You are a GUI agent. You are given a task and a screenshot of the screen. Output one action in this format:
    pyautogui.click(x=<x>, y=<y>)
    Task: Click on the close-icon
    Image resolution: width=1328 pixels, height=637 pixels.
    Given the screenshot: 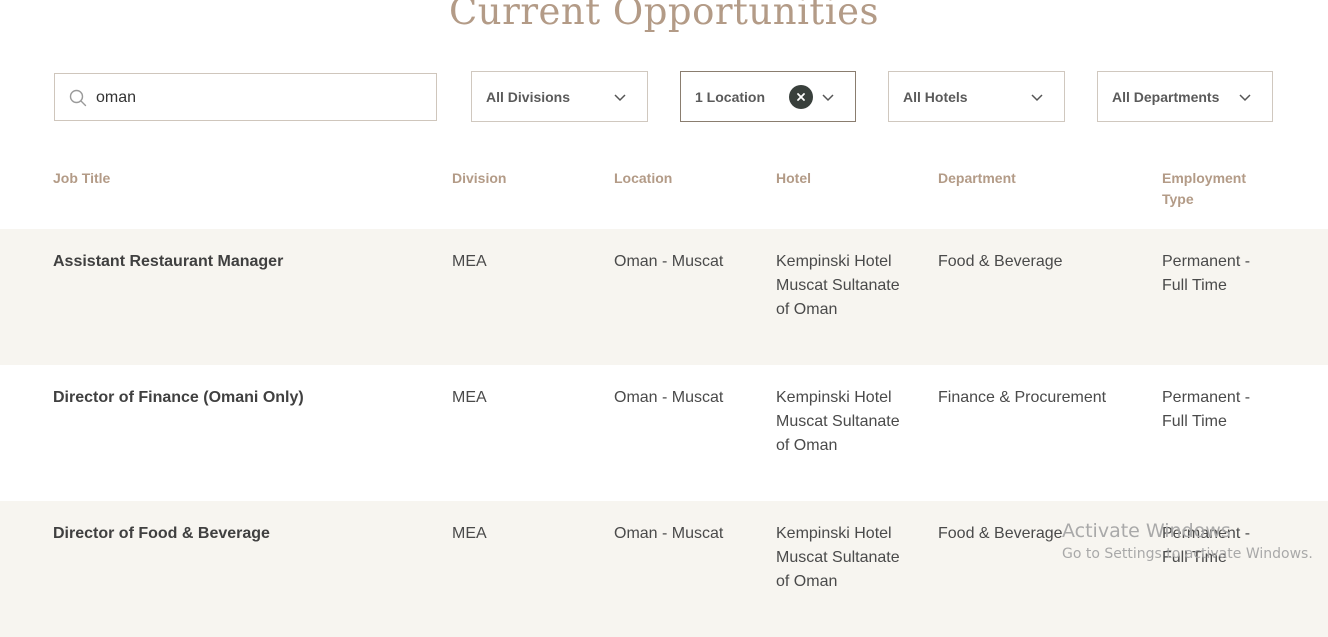 What is the action you would take?
    pyautogui.click(x=801, y=97)
    